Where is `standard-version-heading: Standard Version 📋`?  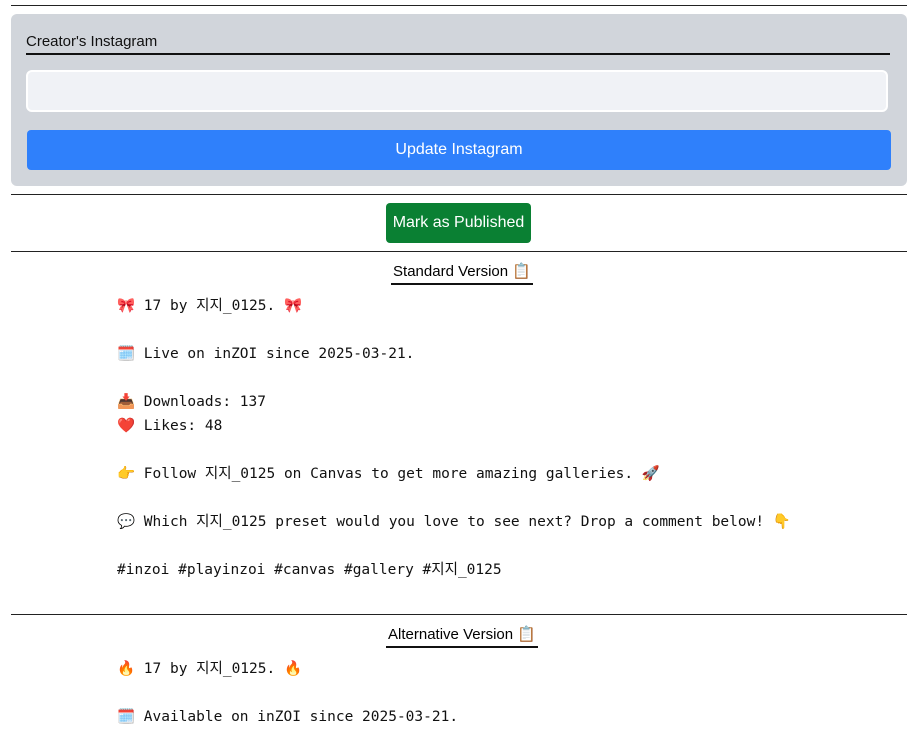
standard-version-heading: Standard Version 📋 is located at coordinates (462, 273).